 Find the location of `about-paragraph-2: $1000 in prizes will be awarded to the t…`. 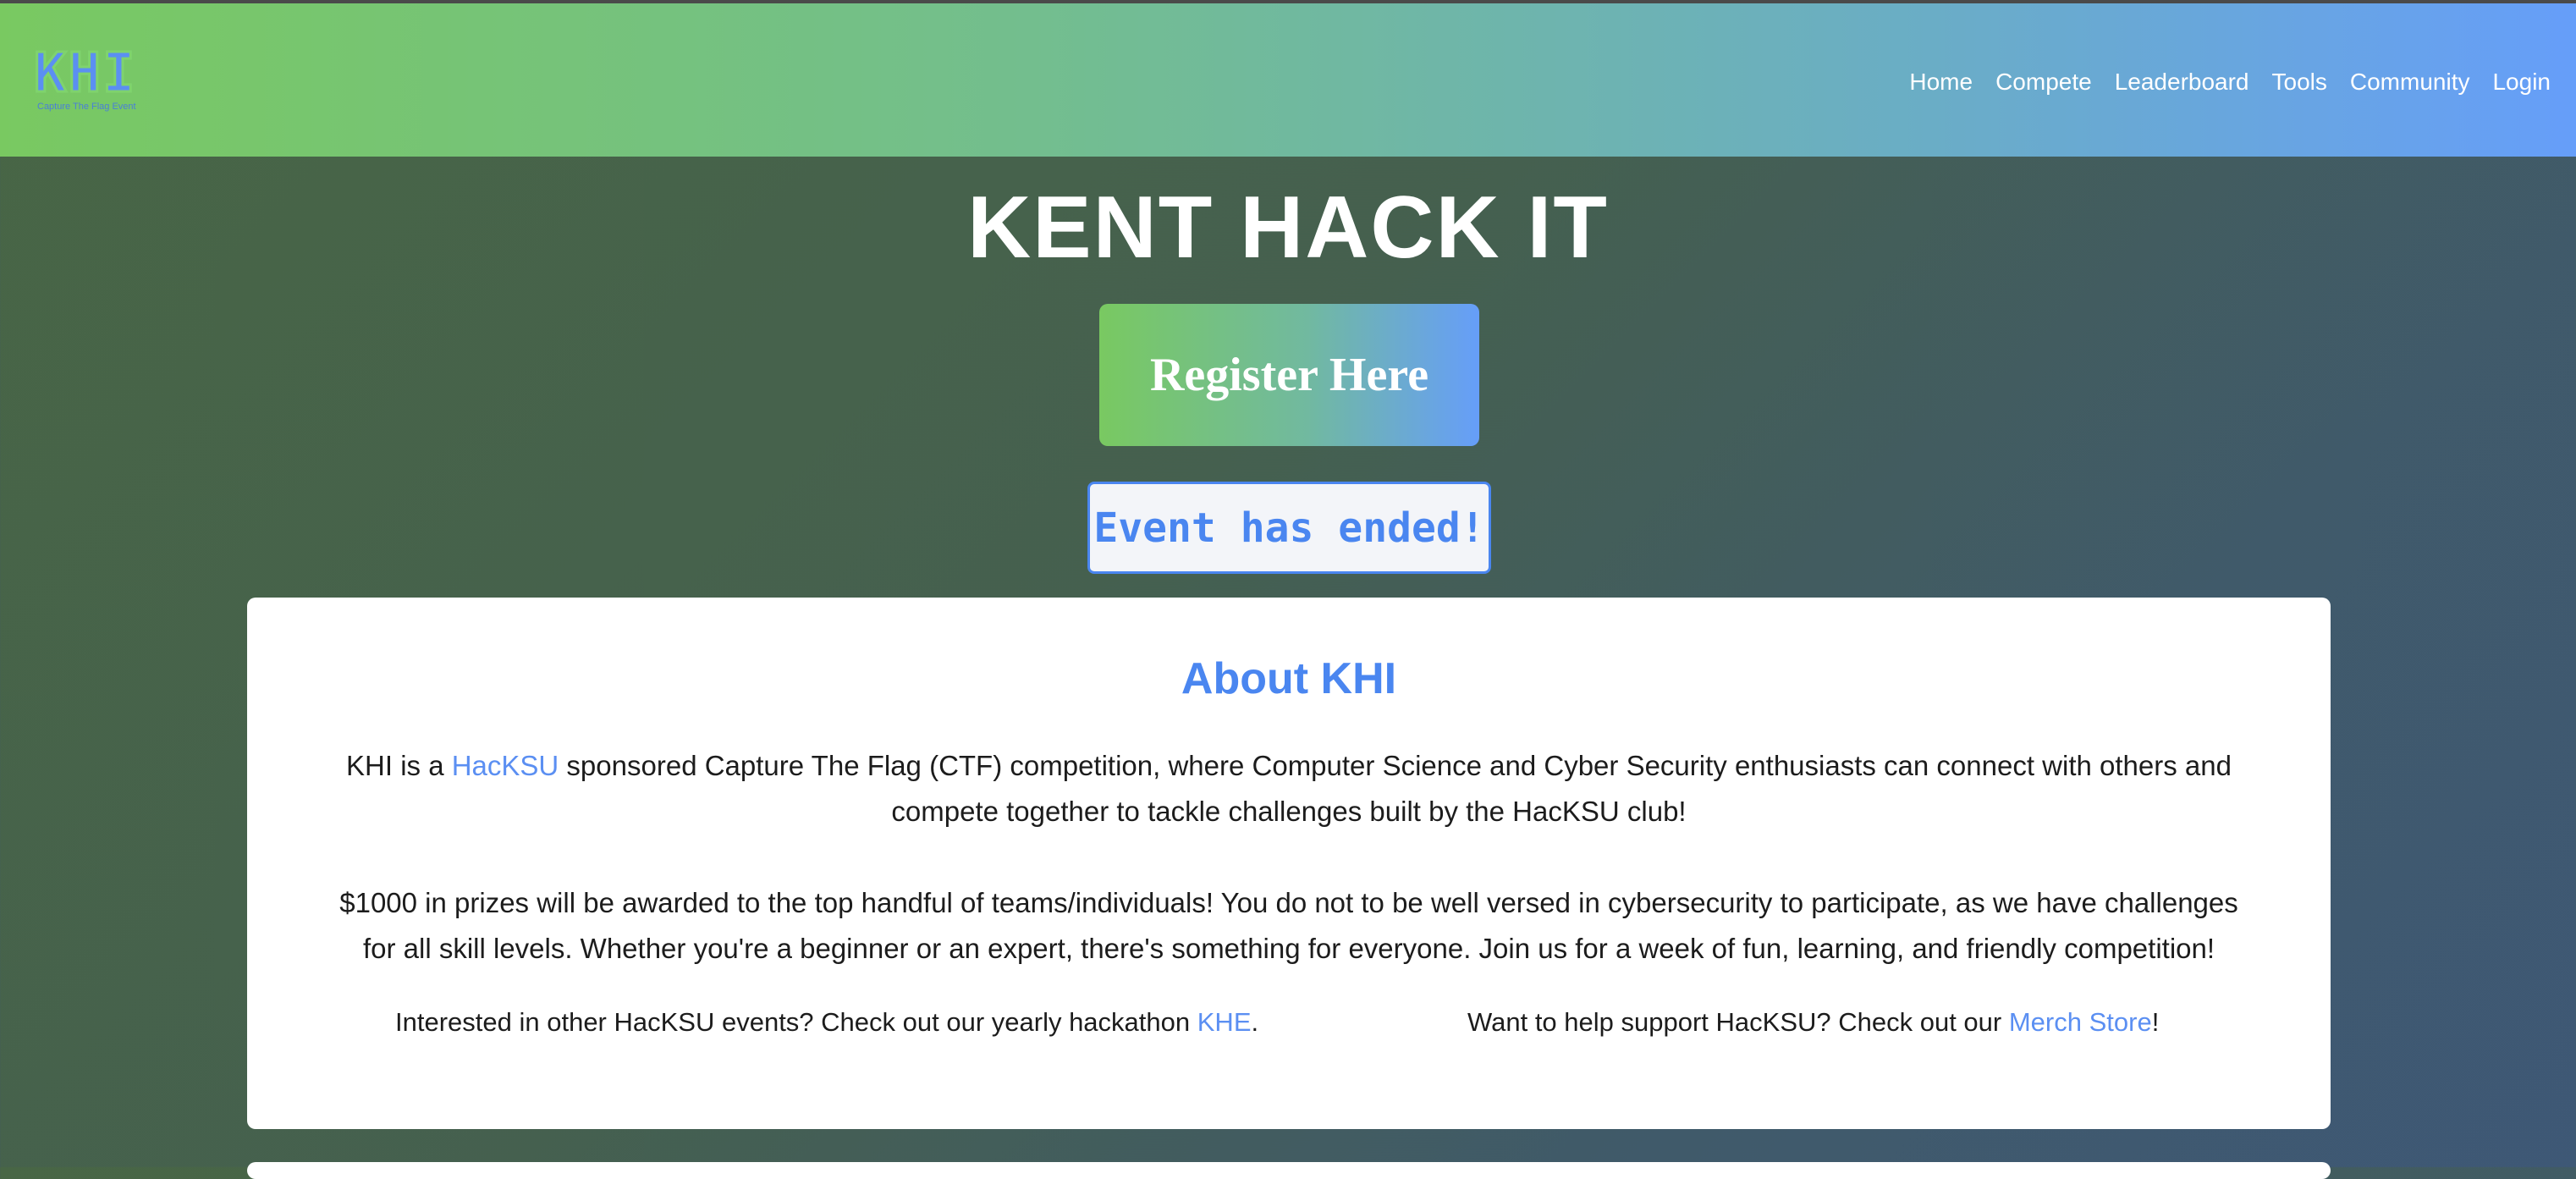

about-paragraph-2: $1000 in prizes will be awarded to the t… is located at coordinates (1288, 925).